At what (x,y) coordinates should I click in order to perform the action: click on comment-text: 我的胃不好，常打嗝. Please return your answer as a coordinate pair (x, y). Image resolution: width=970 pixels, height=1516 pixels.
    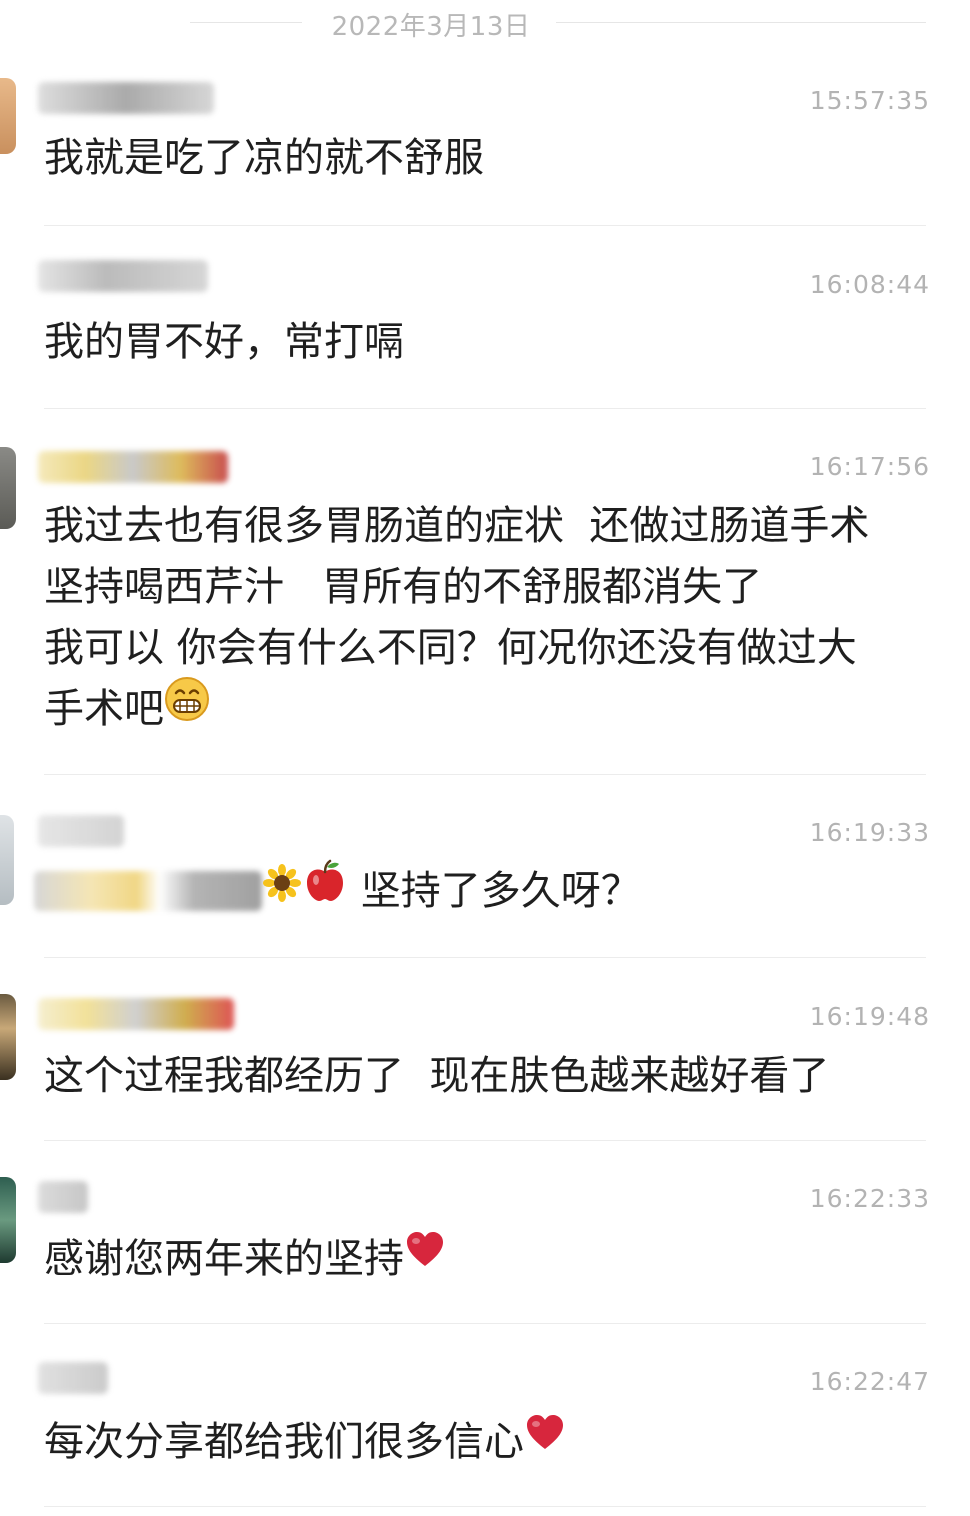
    Looking at the image, I should click on (224, 342).